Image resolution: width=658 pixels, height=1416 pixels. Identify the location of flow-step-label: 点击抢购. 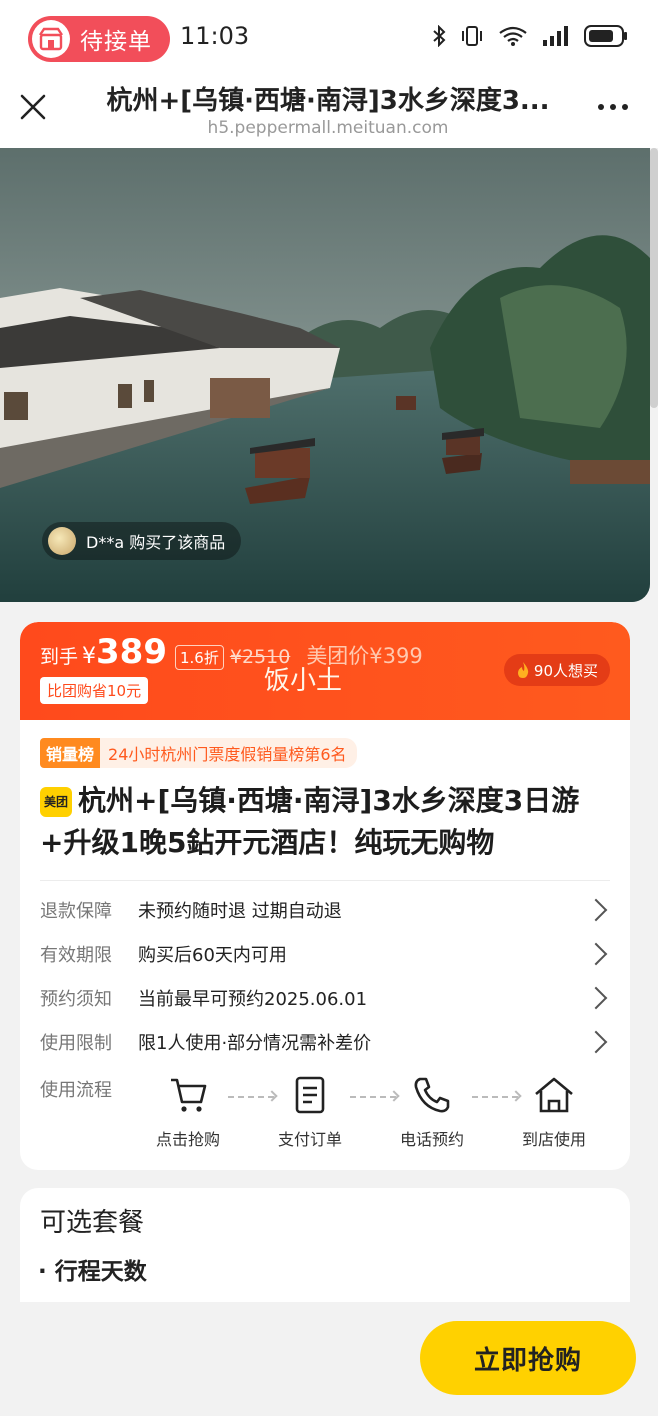
(187, 1139).